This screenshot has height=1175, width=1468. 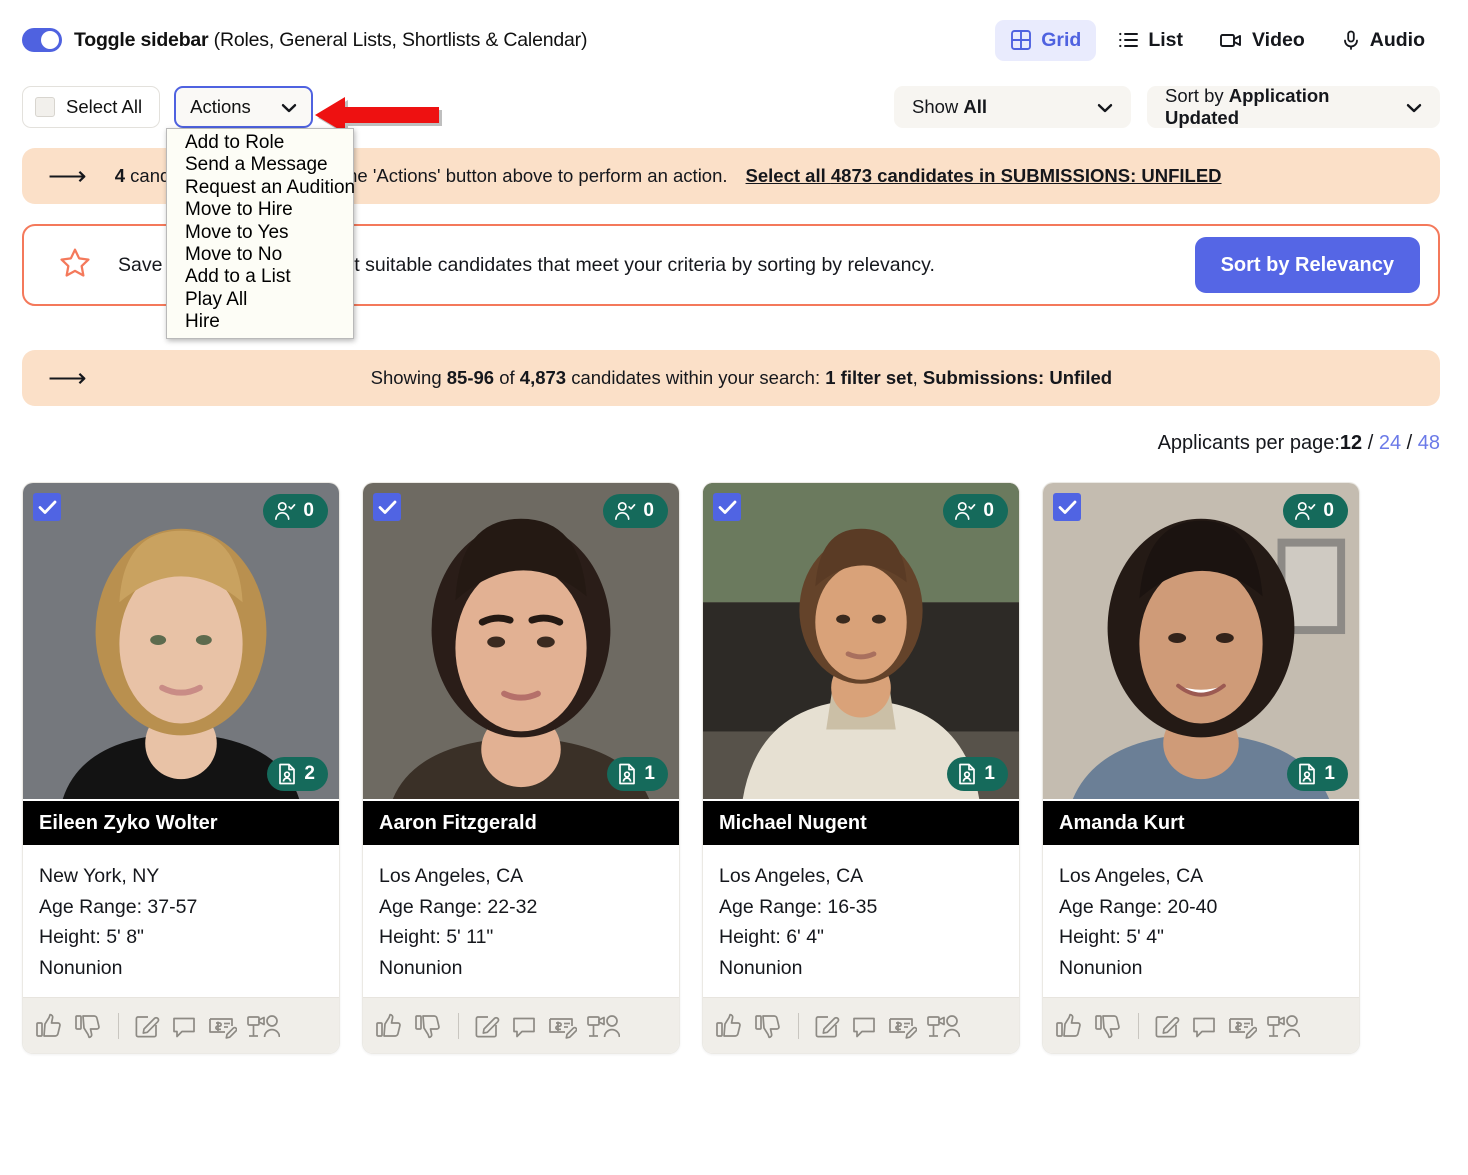 What do you see at coordinates (1128, 40) in the screenshot?
I see `list-icon` at bounding box center [1128, 40].